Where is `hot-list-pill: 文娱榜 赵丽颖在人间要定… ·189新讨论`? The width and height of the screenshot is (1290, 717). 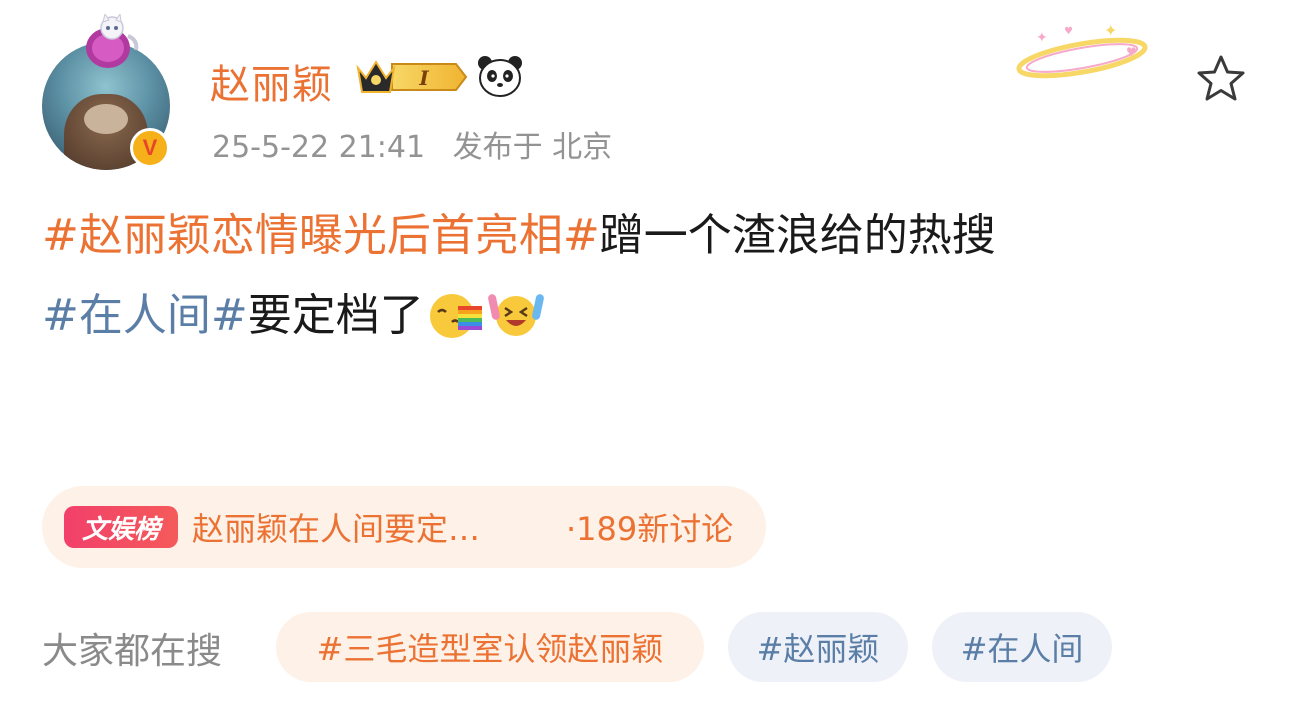 hot-list-pill: 文娱榜 赵丽颖在人间要定… ·189新讨论 is located at coordinates (404, 527).